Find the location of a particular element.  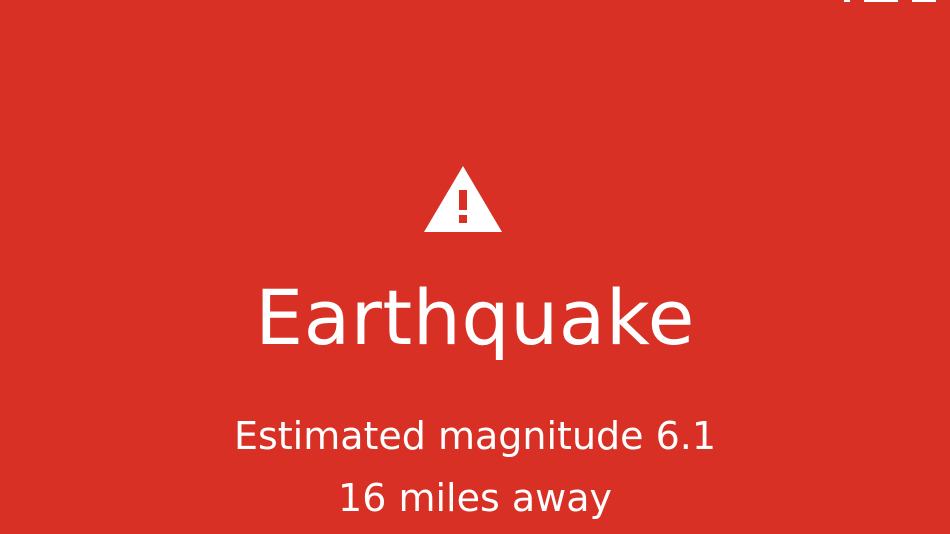

magnitude-text: Estimated magnitude 6.1 is located at coordinates (475, 436).